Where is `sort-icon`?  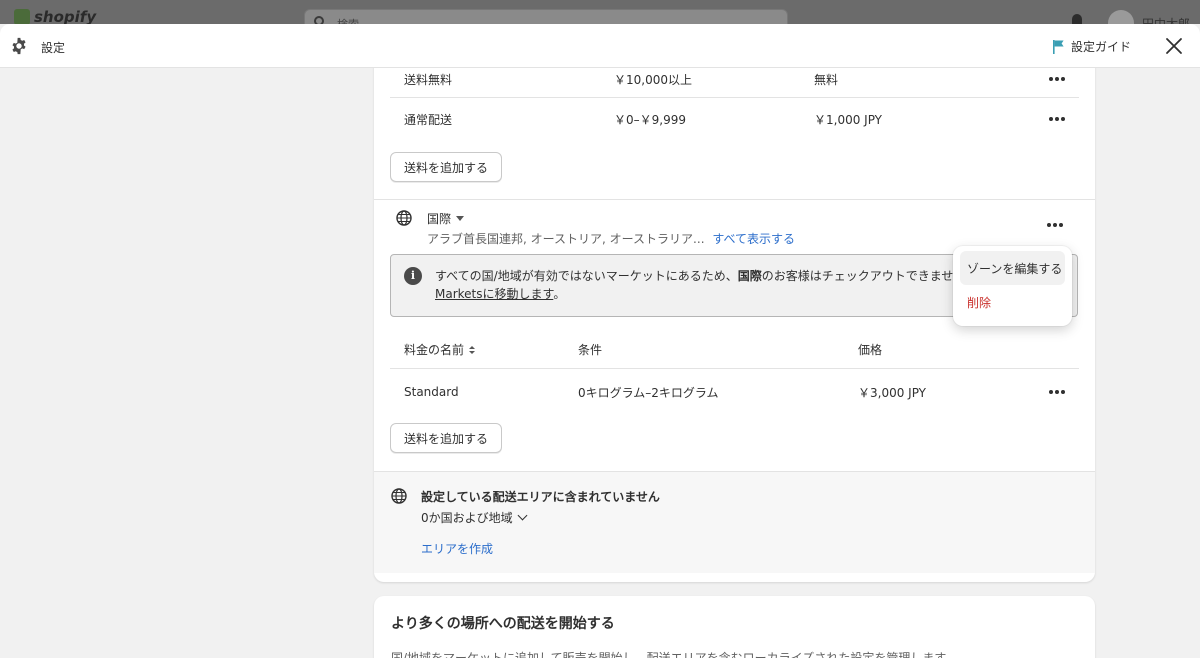
sort-icon is located at coordinates (472, 350).